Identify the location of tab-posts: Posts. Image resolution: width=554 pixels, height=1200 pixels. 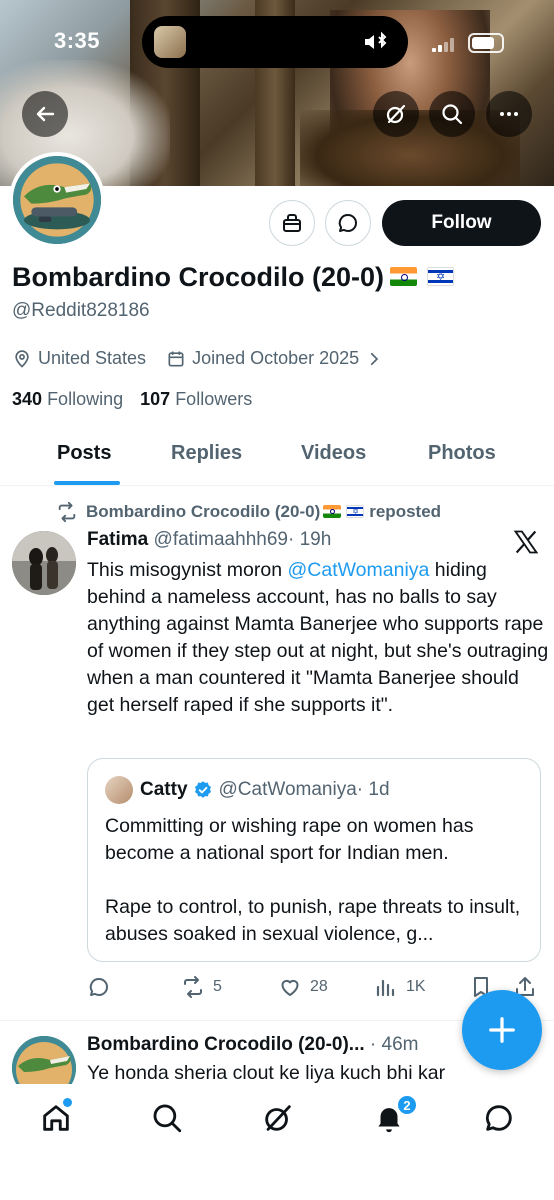
(84, 453).